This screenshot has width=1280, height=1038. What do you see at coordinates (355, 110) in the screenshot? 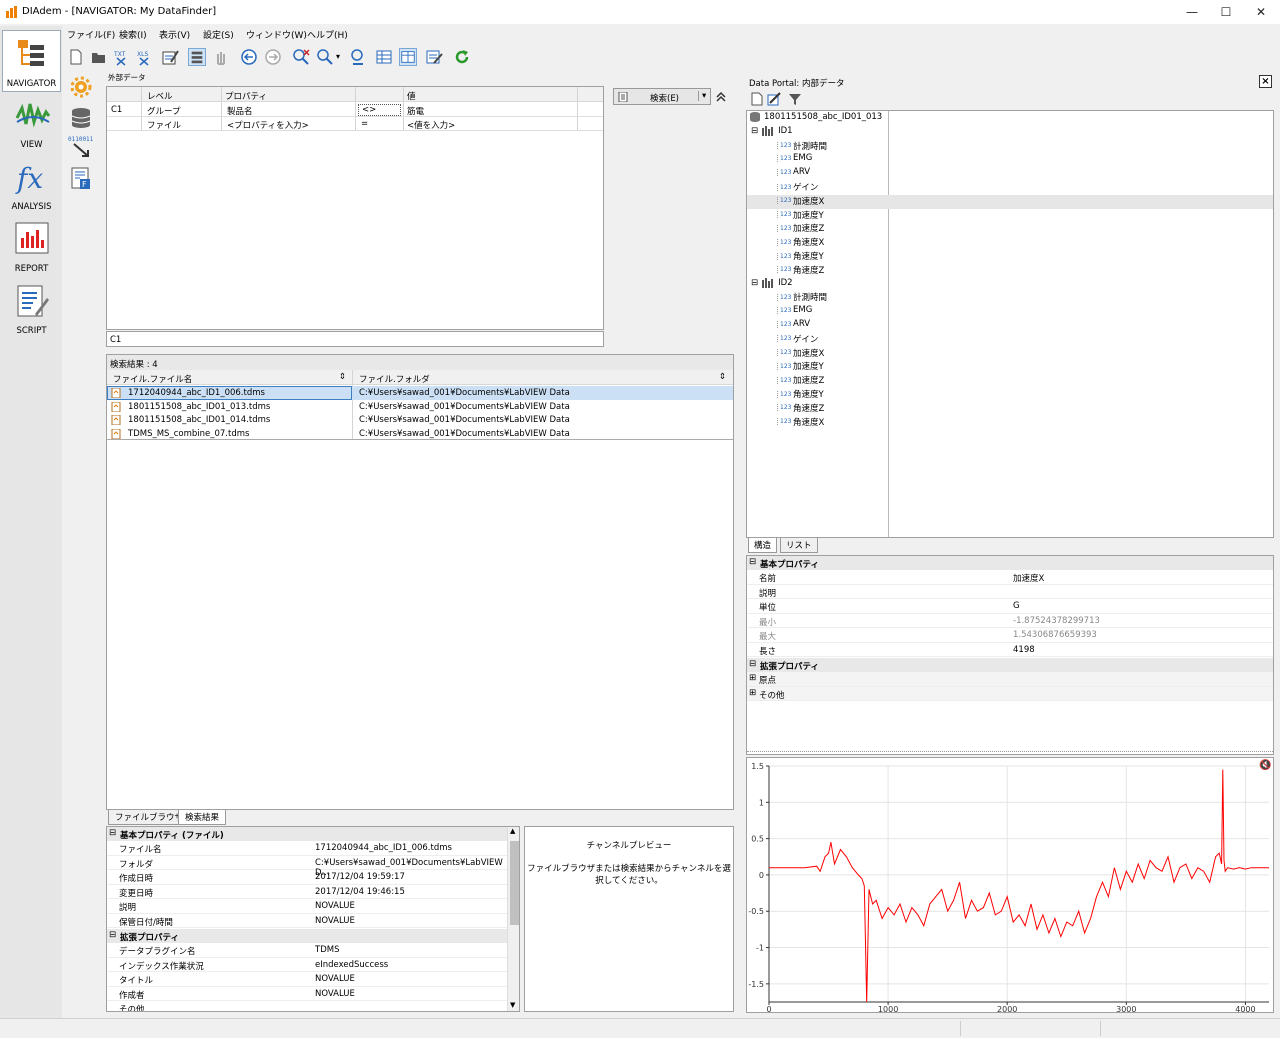
I see `query-row: C1 グループ 製品名 <> 筋電` at bounding box center [355, 110].